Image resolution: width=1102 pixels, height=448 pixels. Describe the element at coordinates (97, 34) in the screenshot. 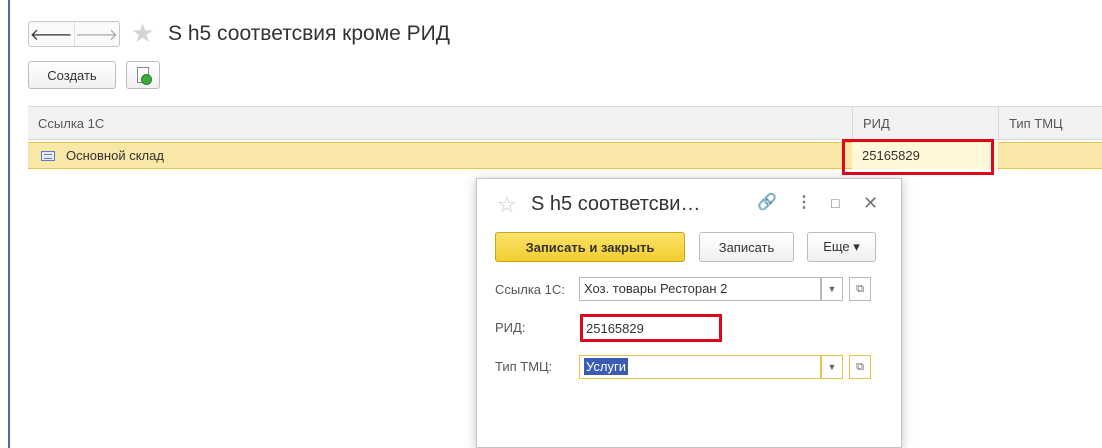

I see `arrow-right-icon: 🡒` at that location.